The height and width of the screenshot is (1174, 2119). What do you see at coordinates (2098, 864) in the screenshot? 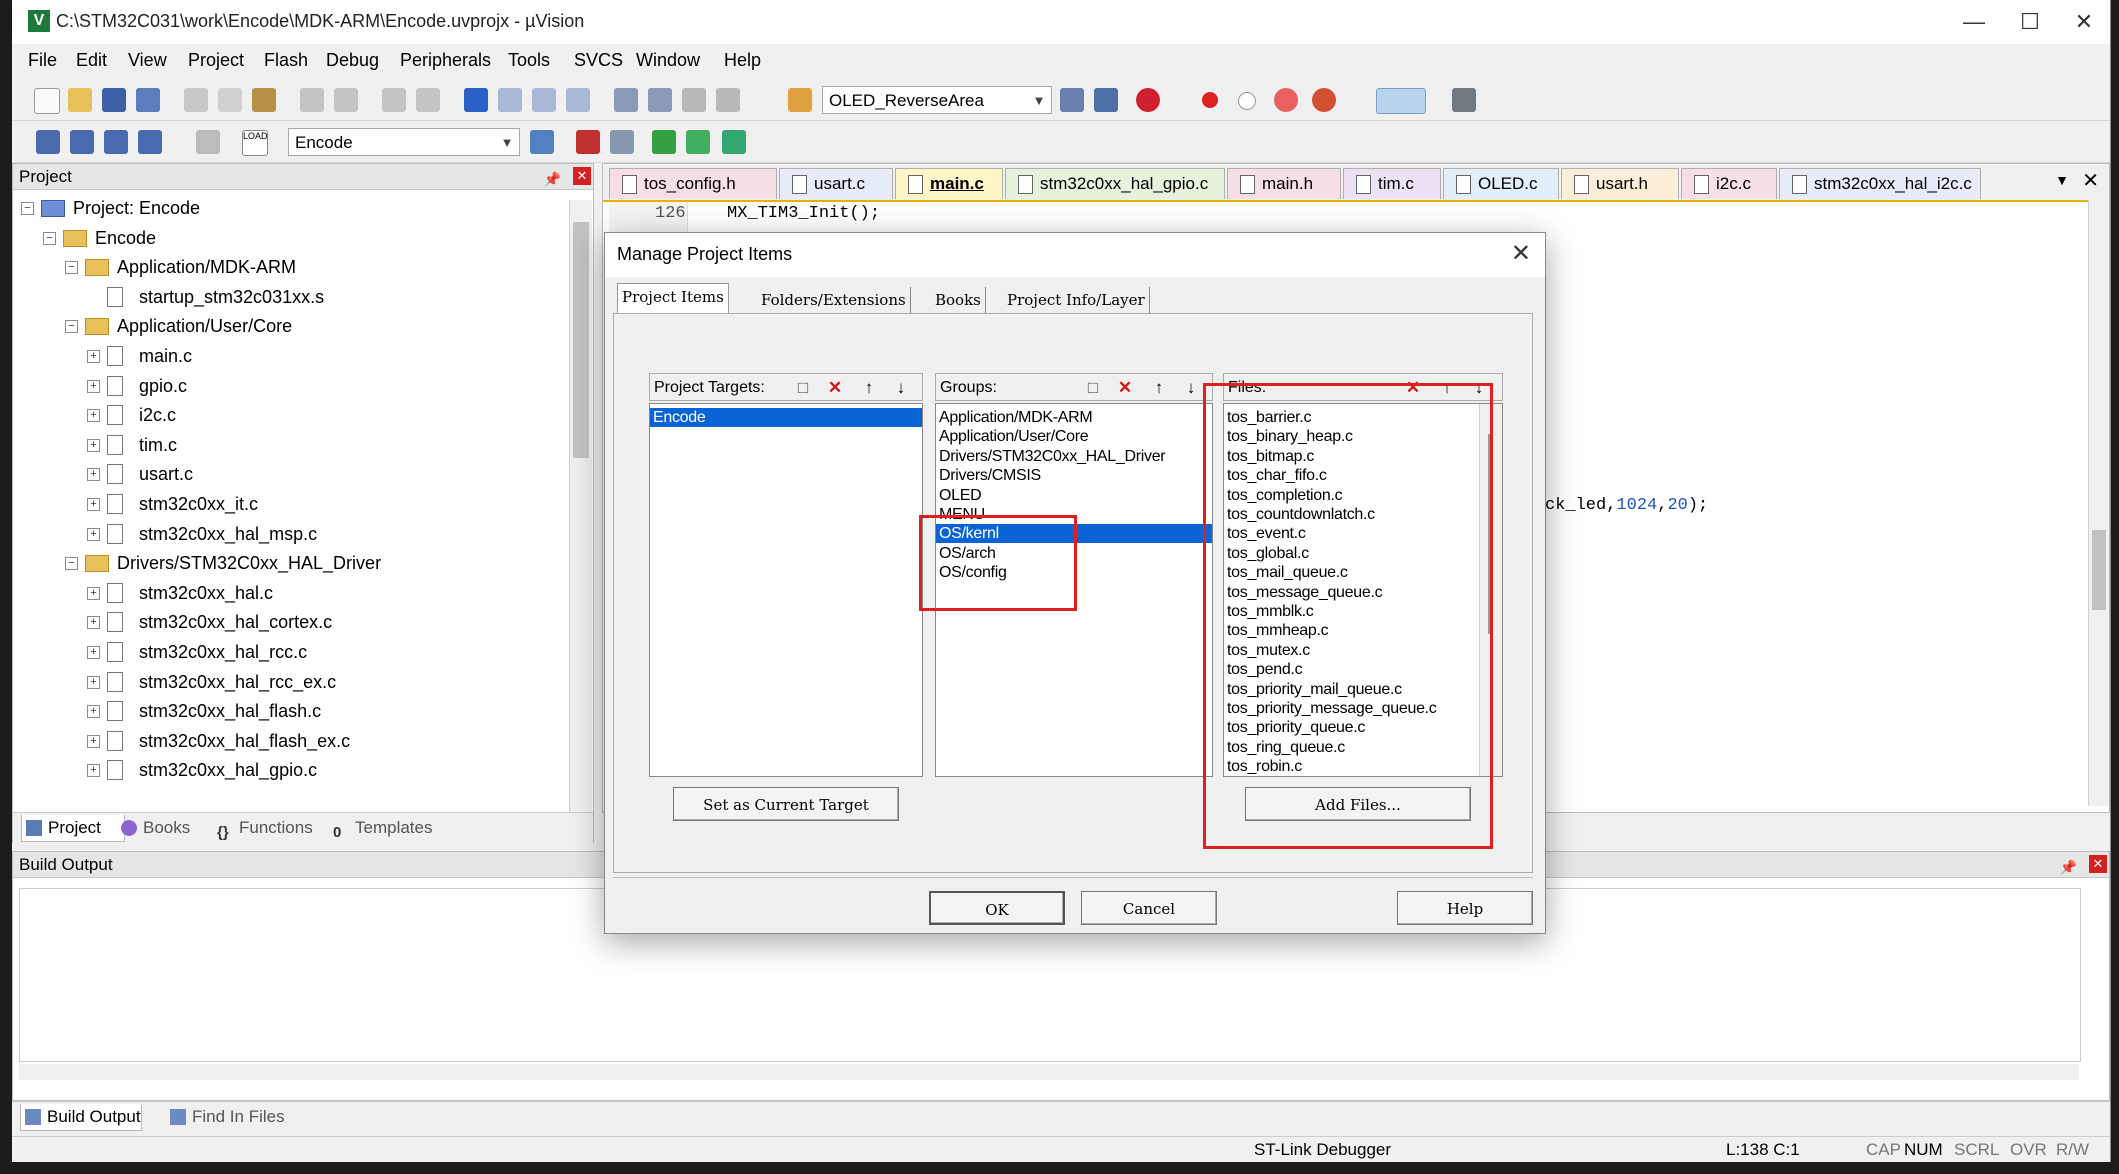
I see `close-pane-icon: ✕` at bounding box center [2098, 864].